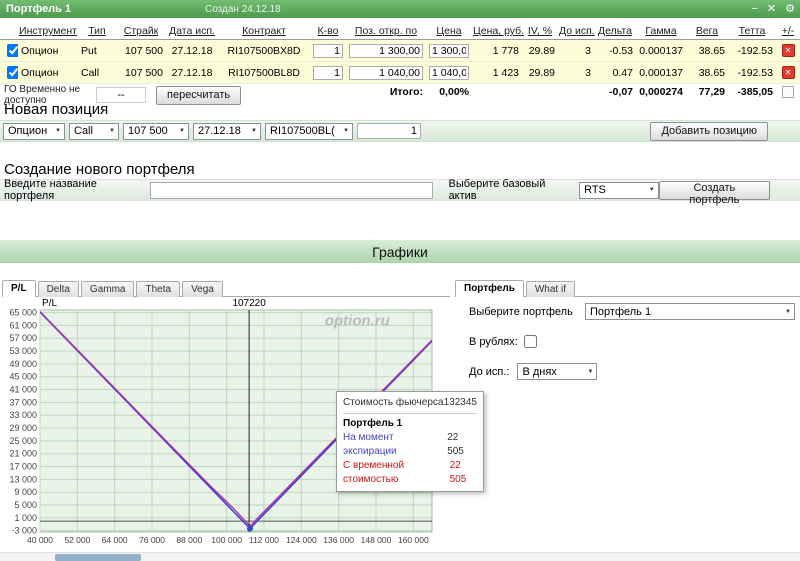 This screenshot has width=800, height=561. What do you see at coordinates (148, 131) in the screenshot?
I see `strike-value: 107 500` at bounding box center [148, 131].